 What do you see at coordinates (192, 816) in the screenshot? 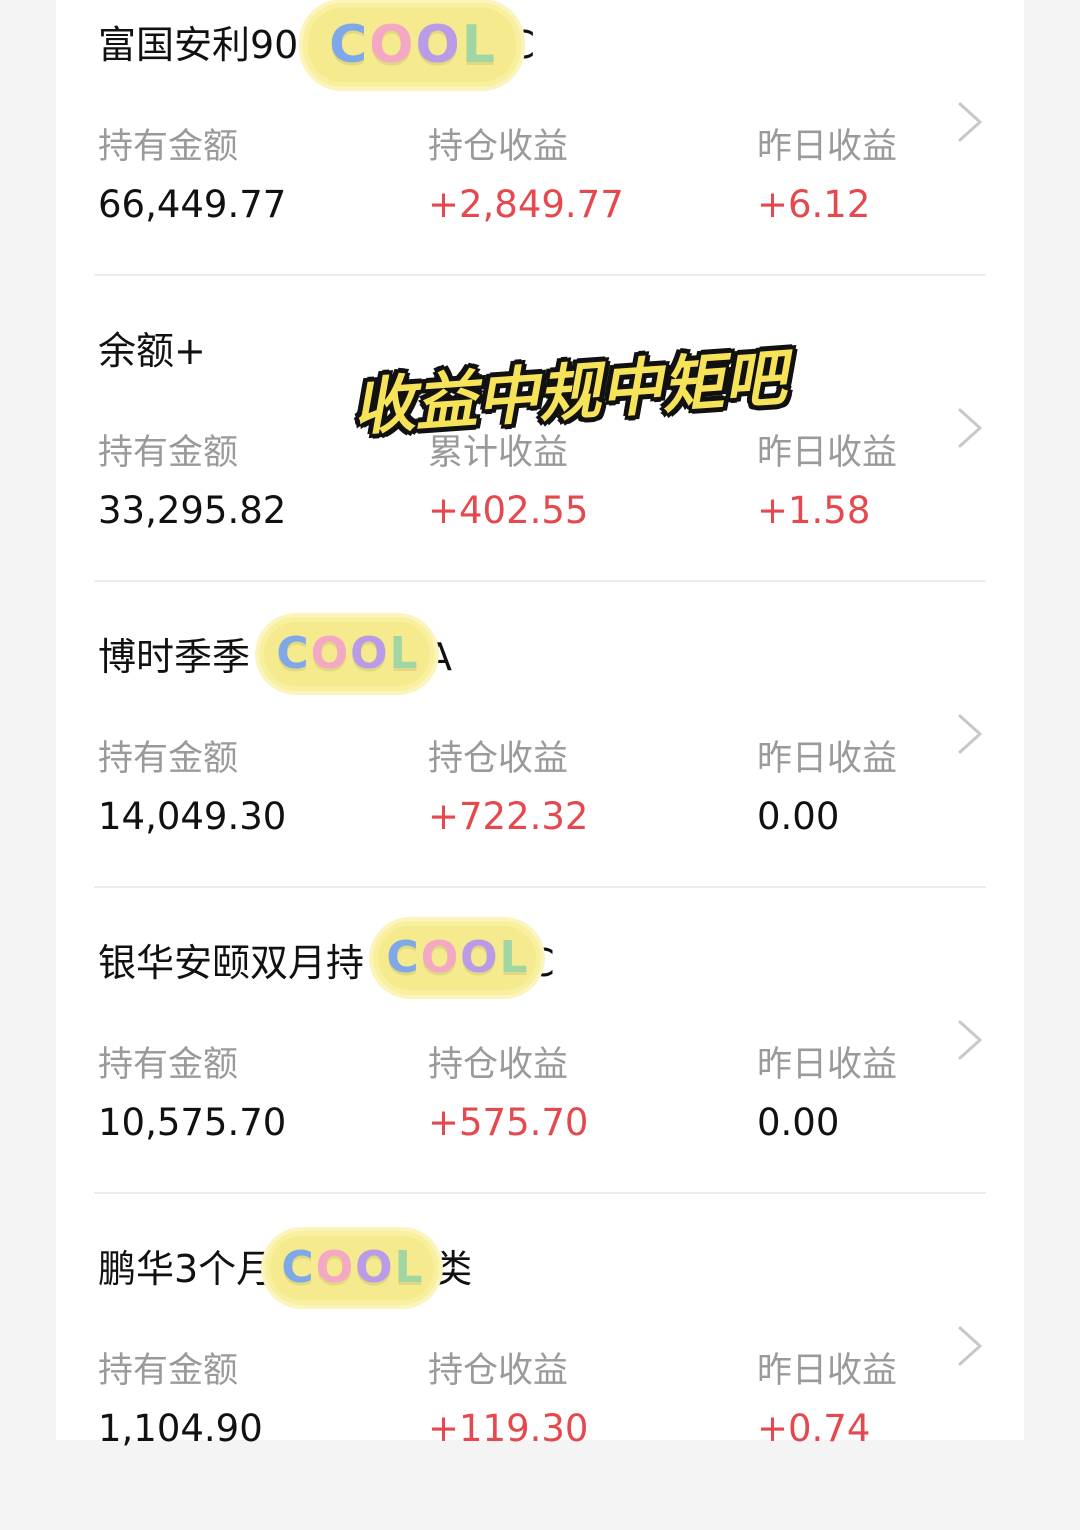
I see `holding-value: 14,049.30` at bounding box center [192, 816].